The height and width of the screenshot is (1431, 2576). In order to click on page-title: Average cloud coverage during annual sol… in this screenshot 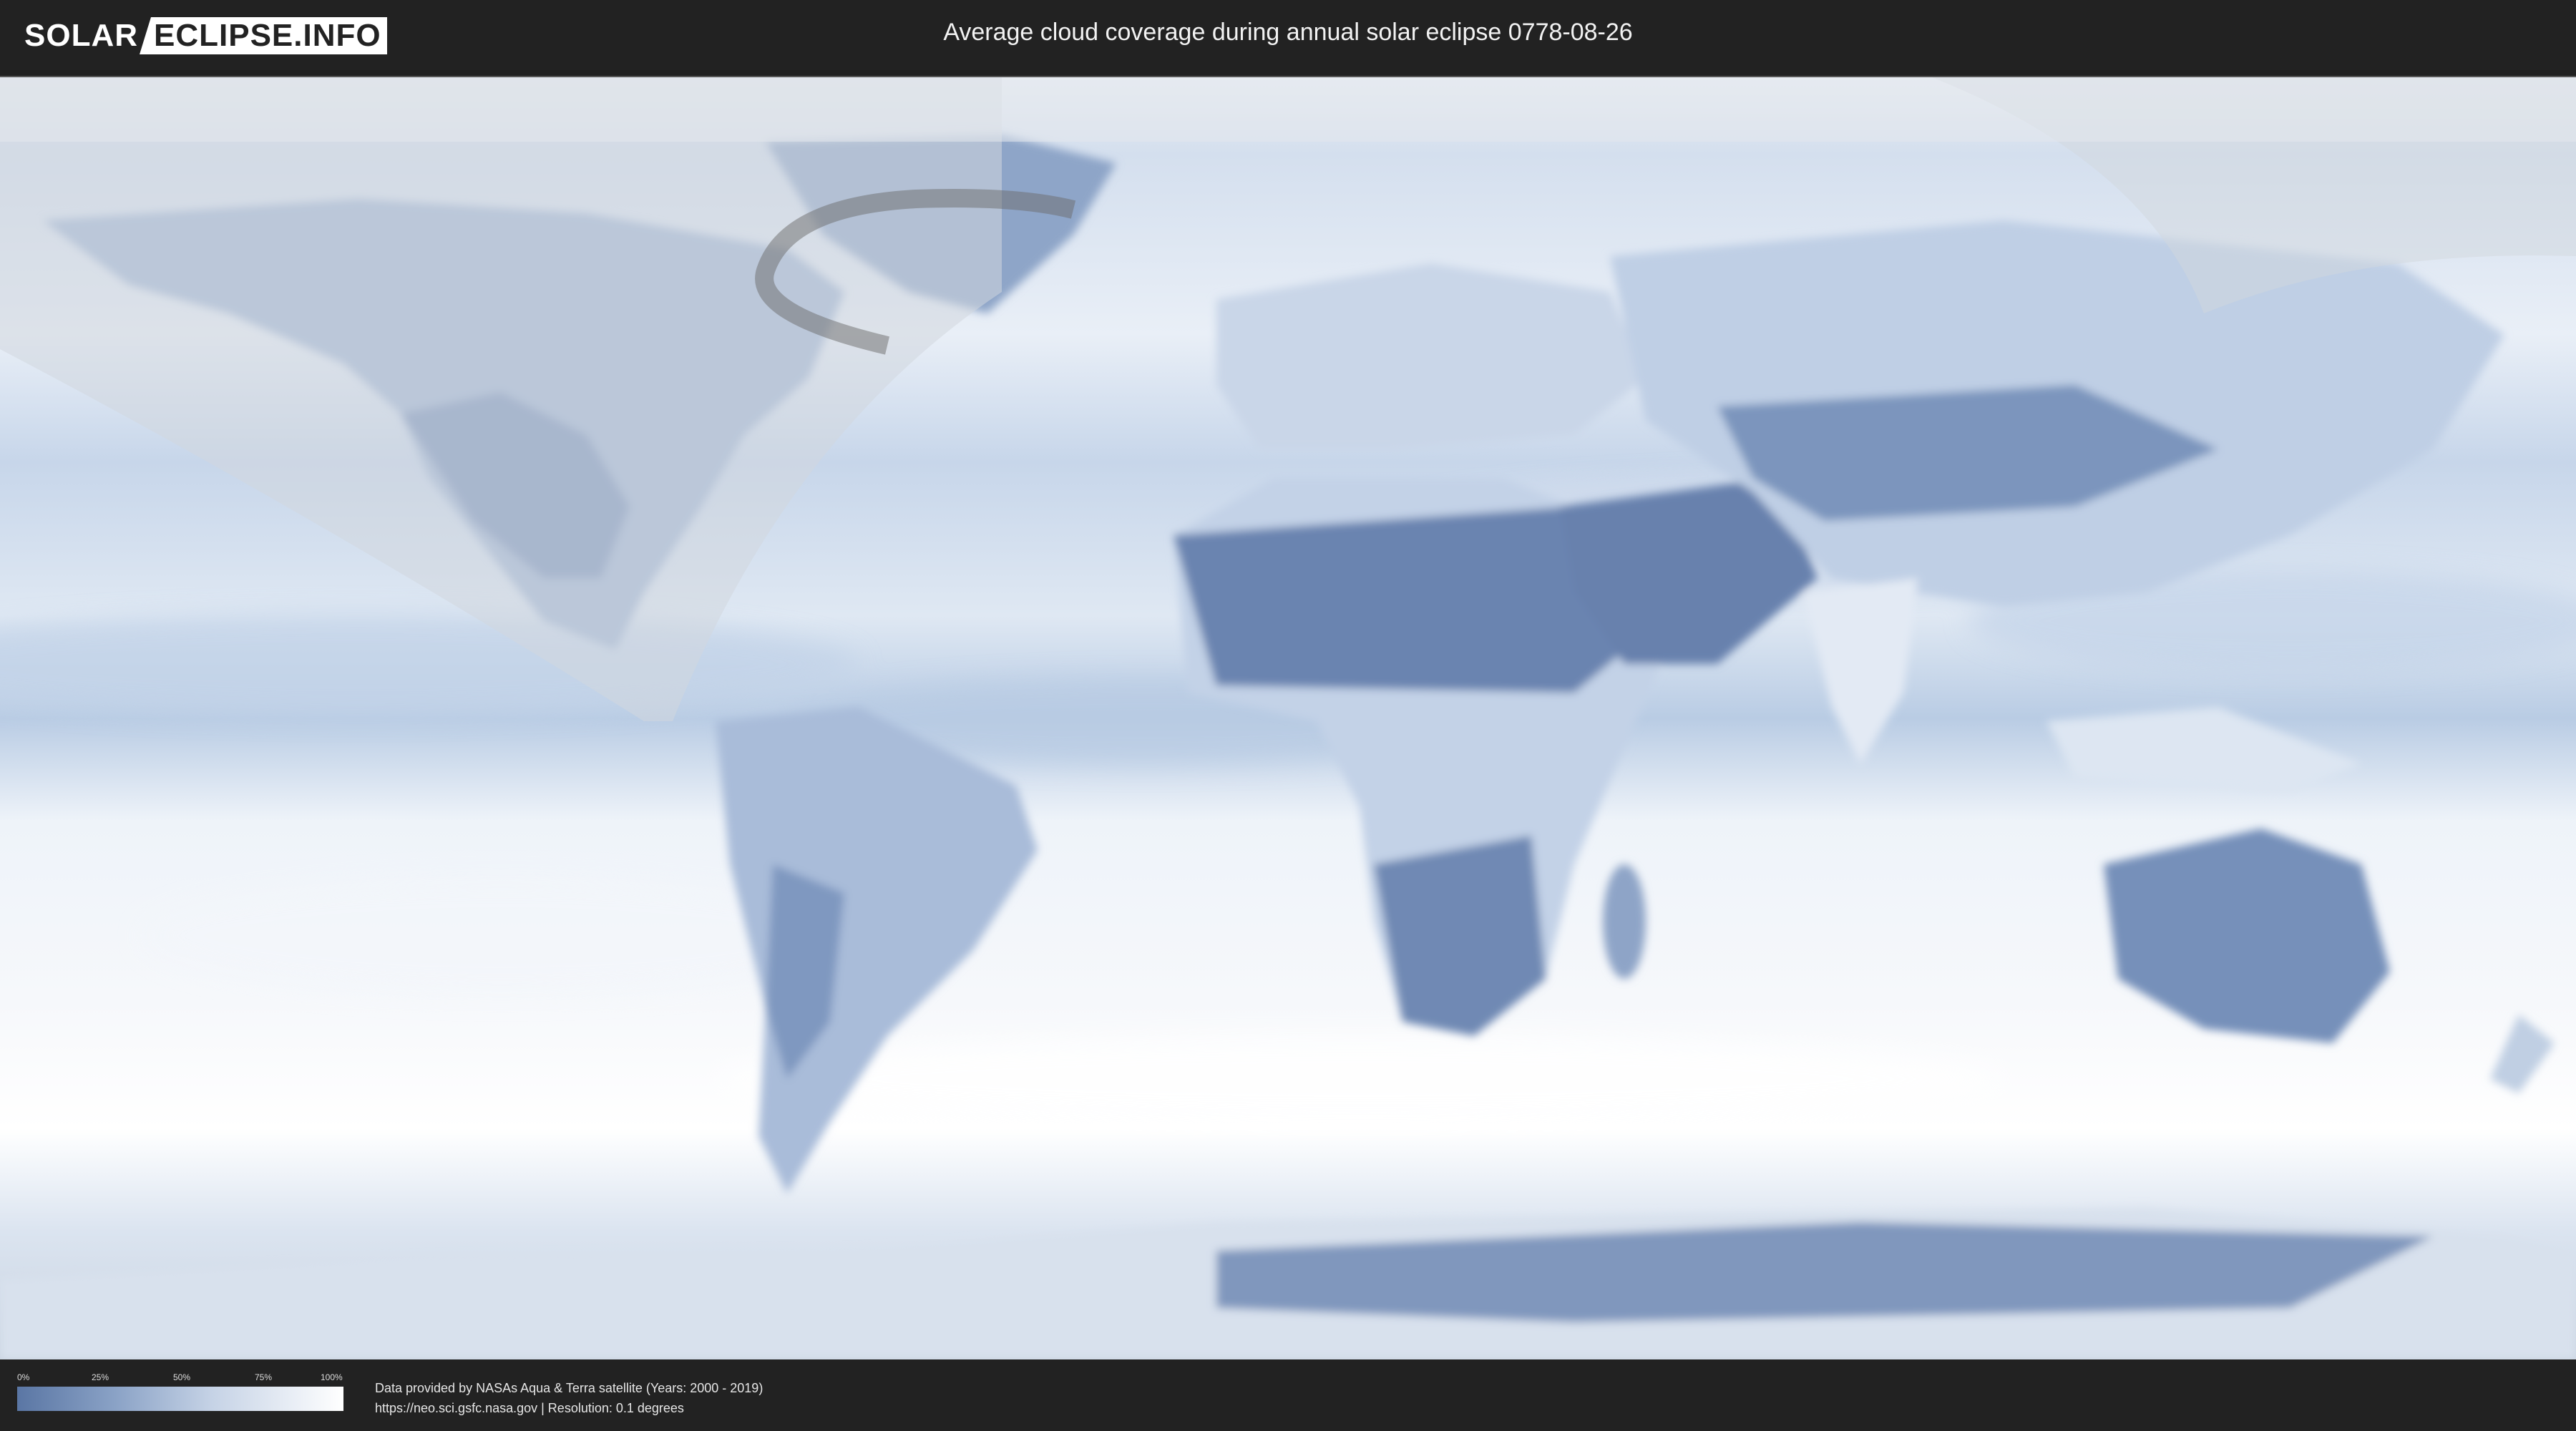, I will do `click(1288, 32)`.